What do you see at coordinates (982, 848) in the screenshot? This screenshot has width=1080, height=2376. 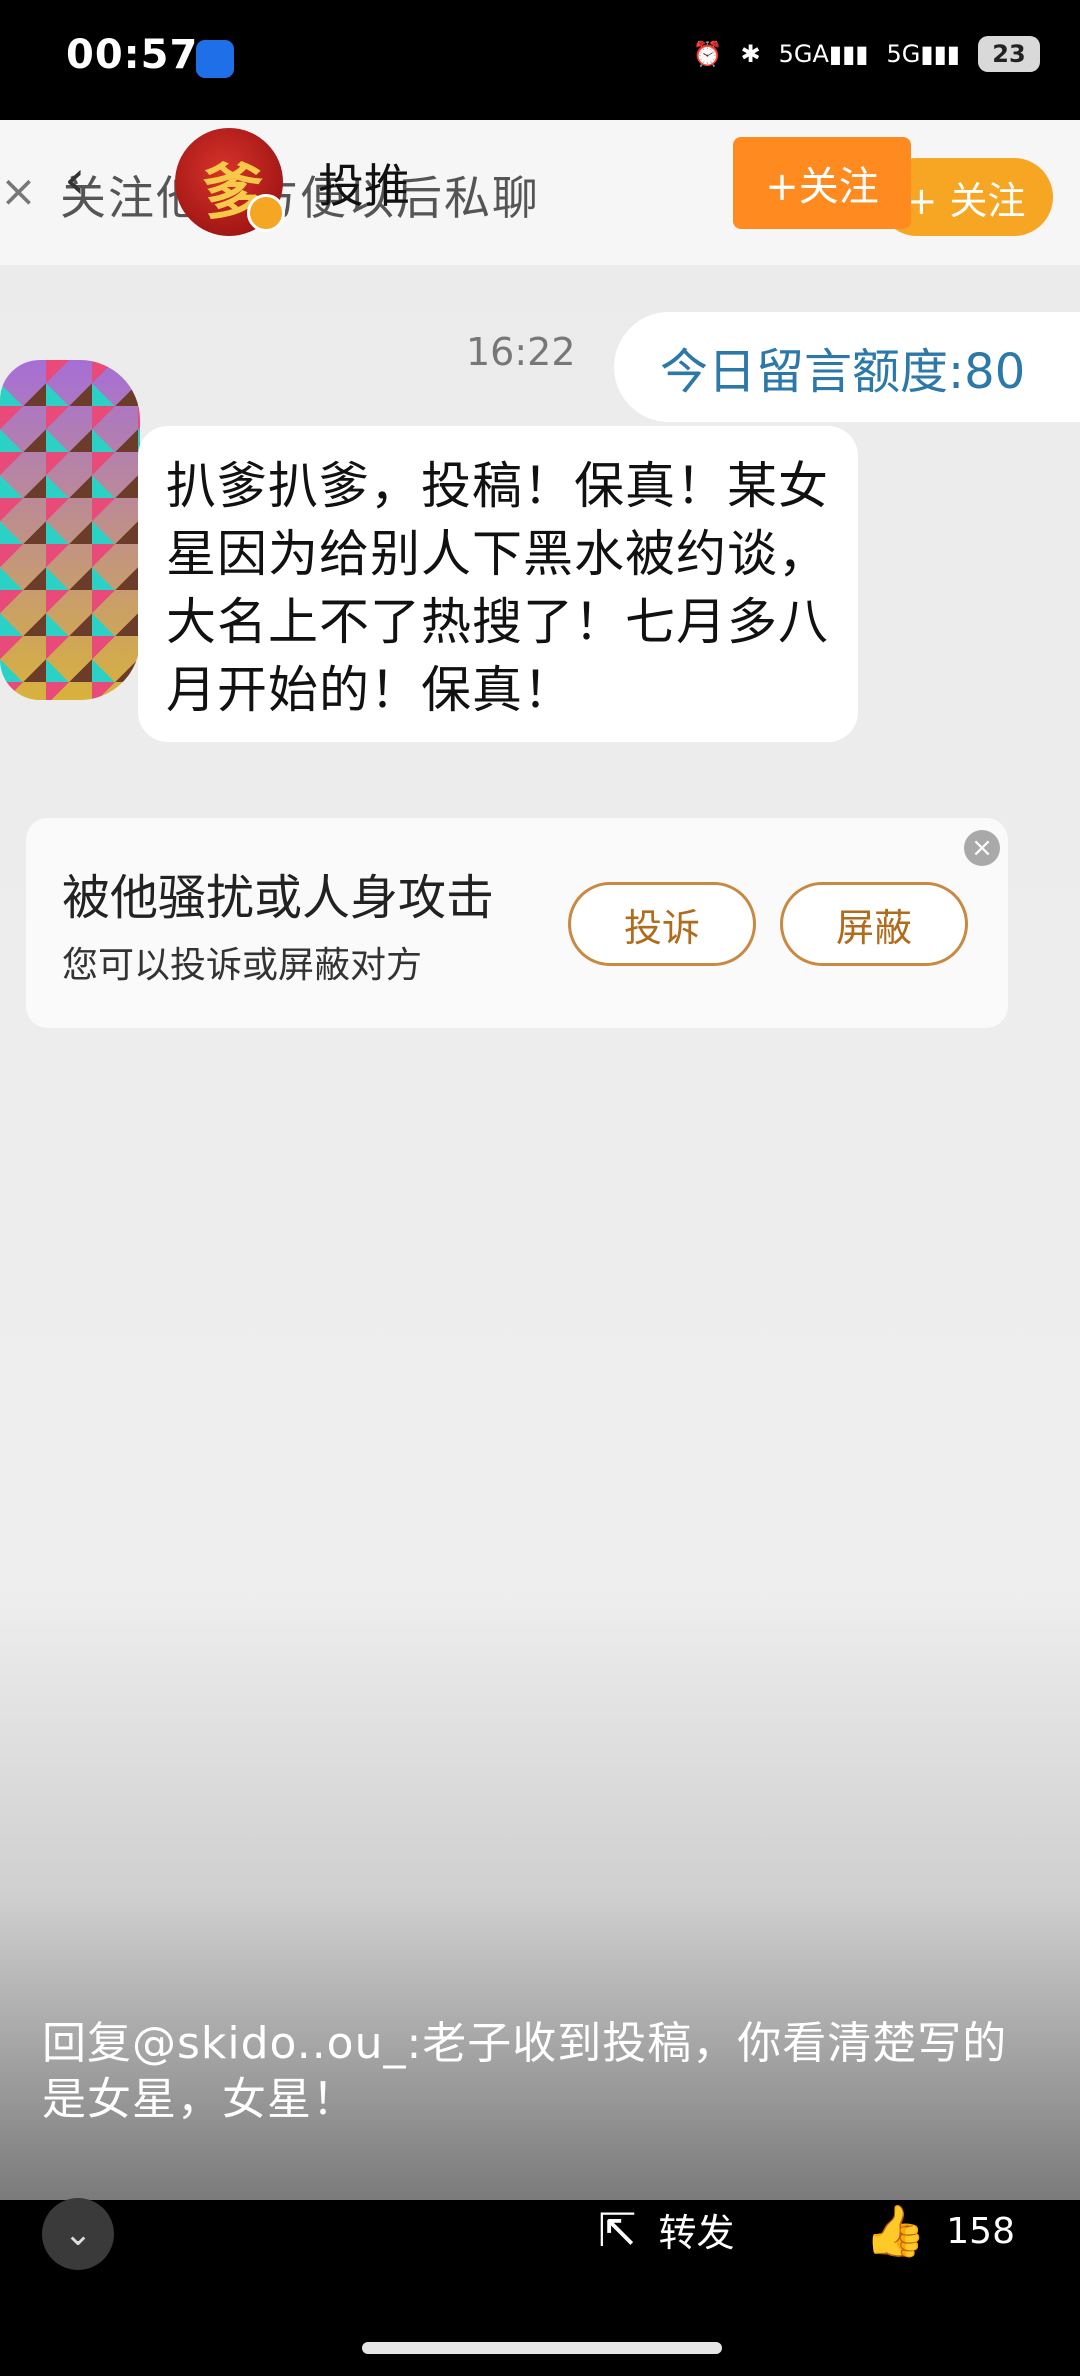 I see `card-close-icon: ×` at bounding box center [982, 848].